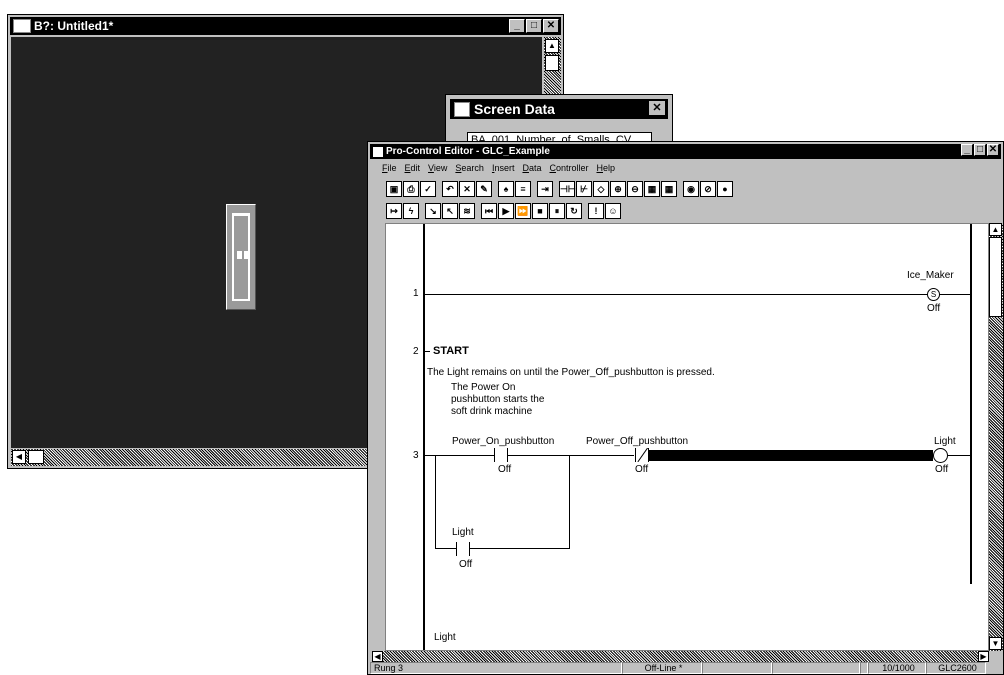  Describe the element at coordinates (552, 46) in the screenshot. I see `scroll-up-button: ▲` at that location.